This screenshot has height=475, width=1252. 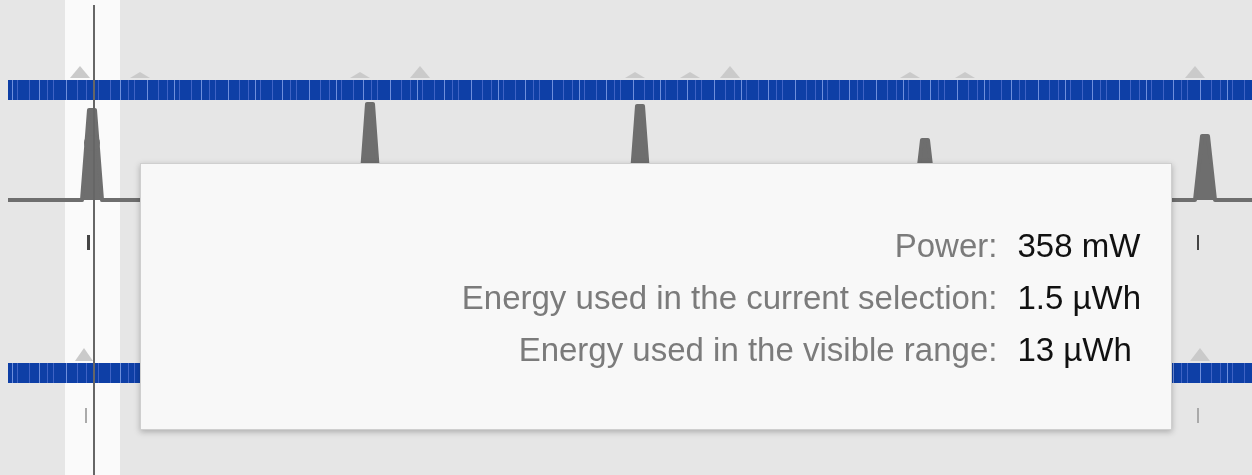 What do you see at coordinates (1079, 297) in the screenshot?
I see `metric-value: 1.5 µWh` at bounding box center [1079, 297].